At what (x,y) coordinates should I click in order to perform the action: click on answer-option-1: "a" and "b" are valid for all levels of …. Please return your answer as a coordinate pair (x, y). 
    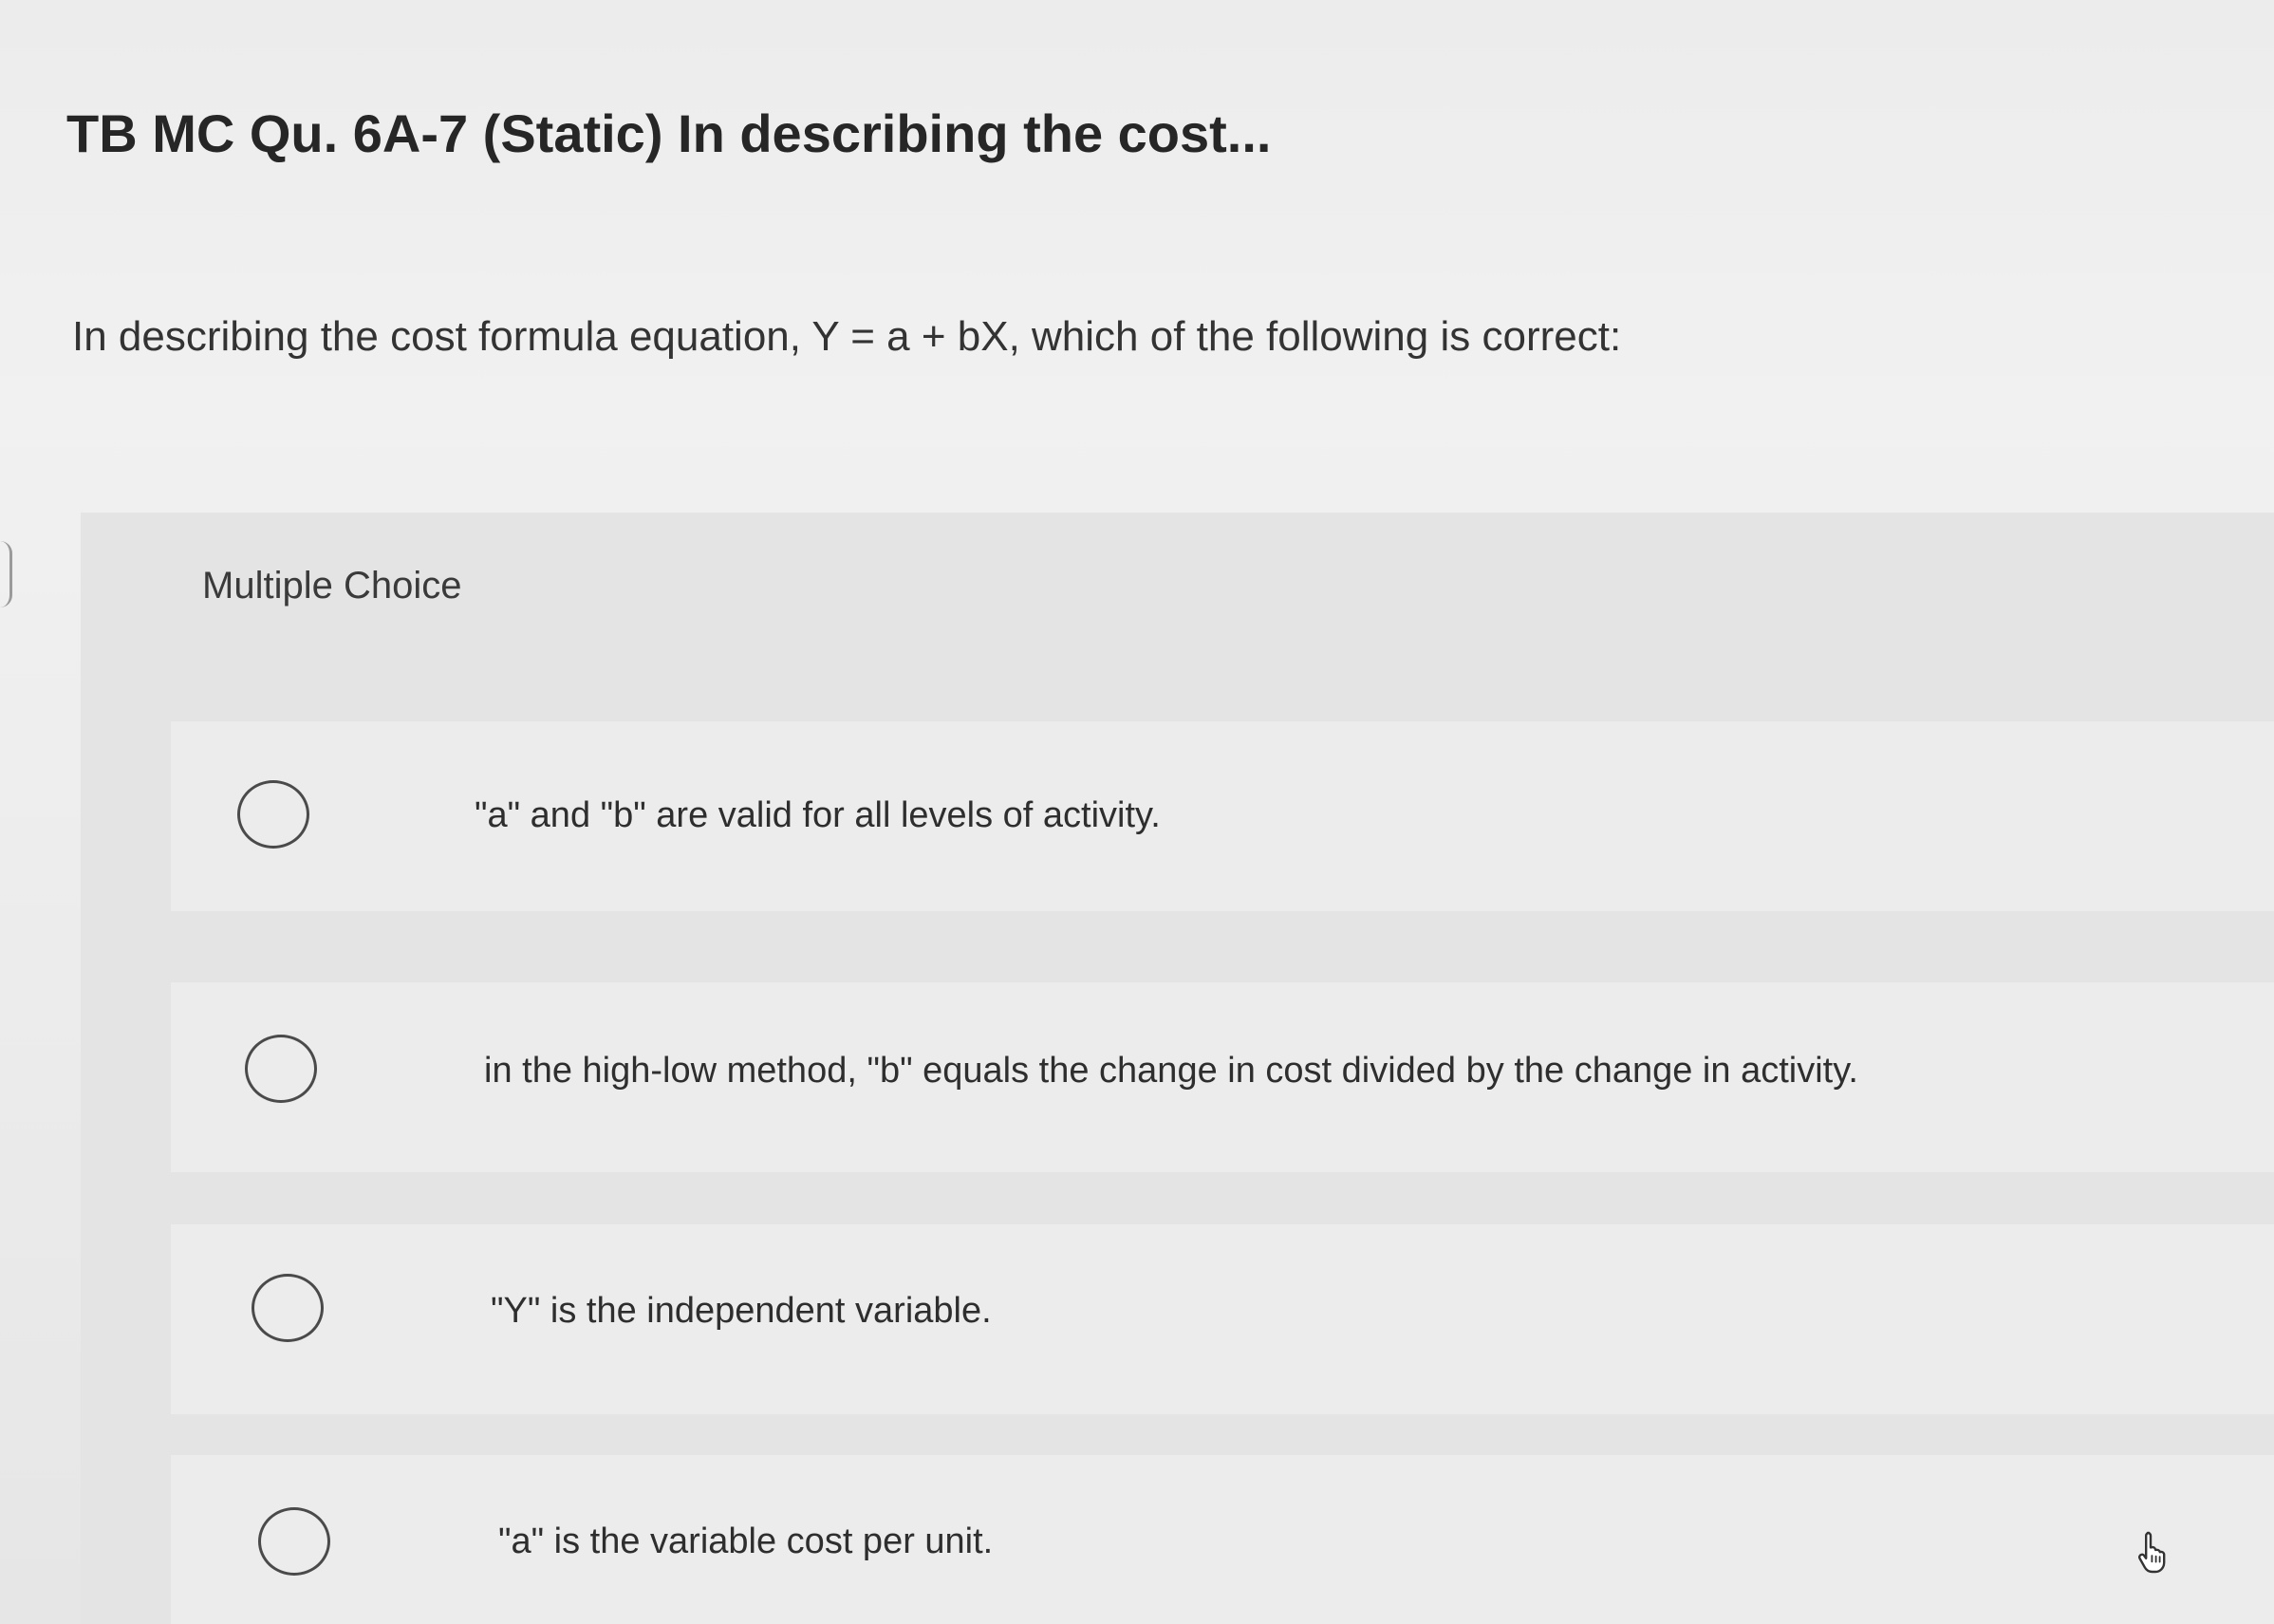
    Looking at the image, I should click on (1222, 816).